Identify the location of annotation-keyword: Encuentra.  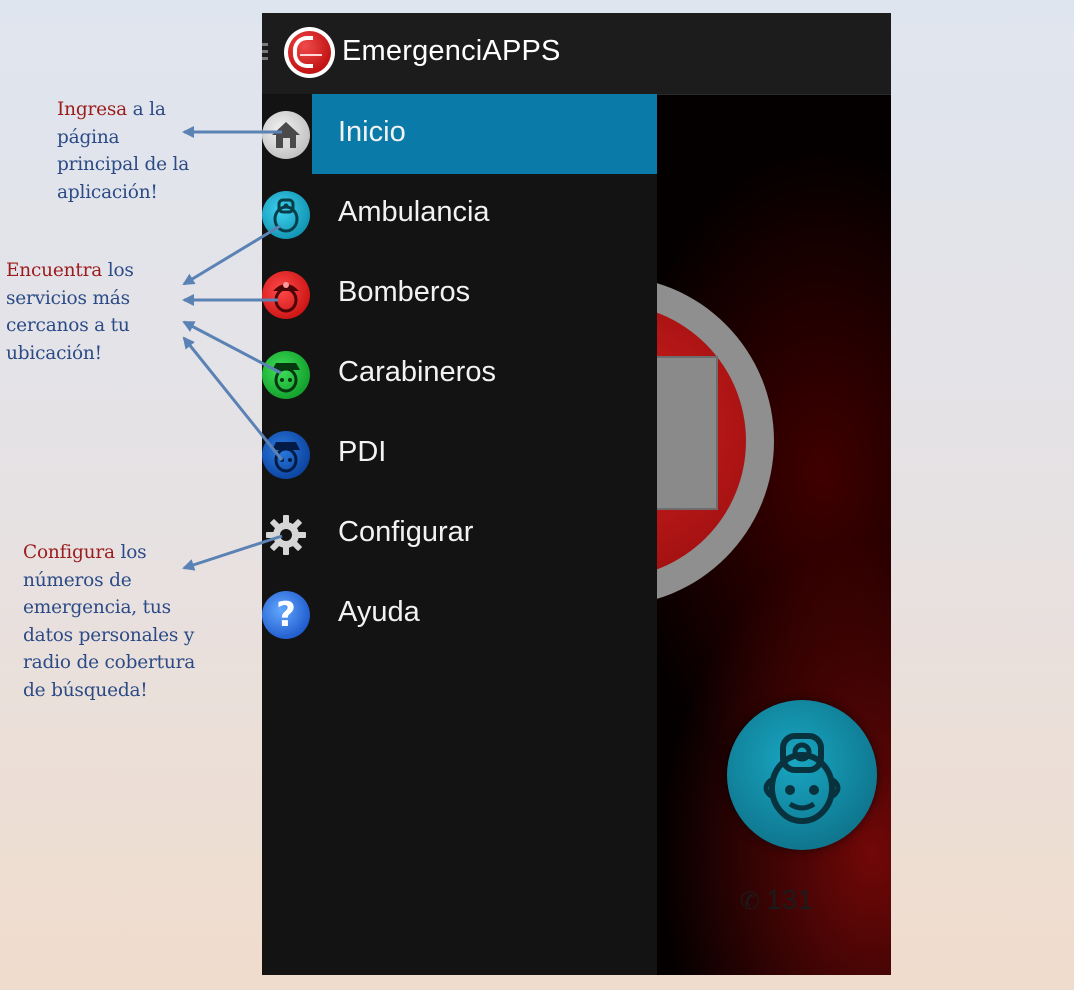
(54, 270).